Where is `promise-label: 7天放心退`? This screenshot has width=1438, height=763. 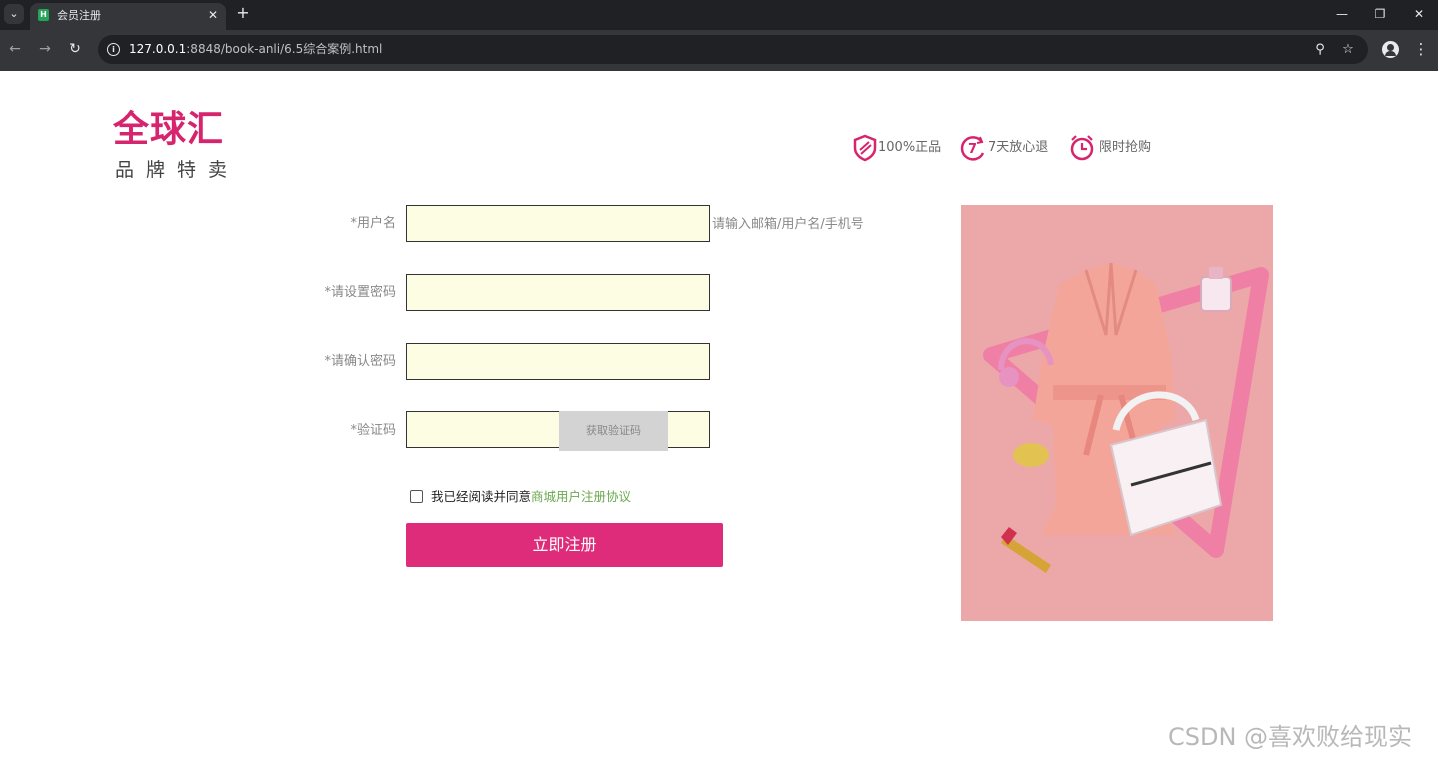
promise-label: 7天放心退 is located at coordinates (1018, 147).